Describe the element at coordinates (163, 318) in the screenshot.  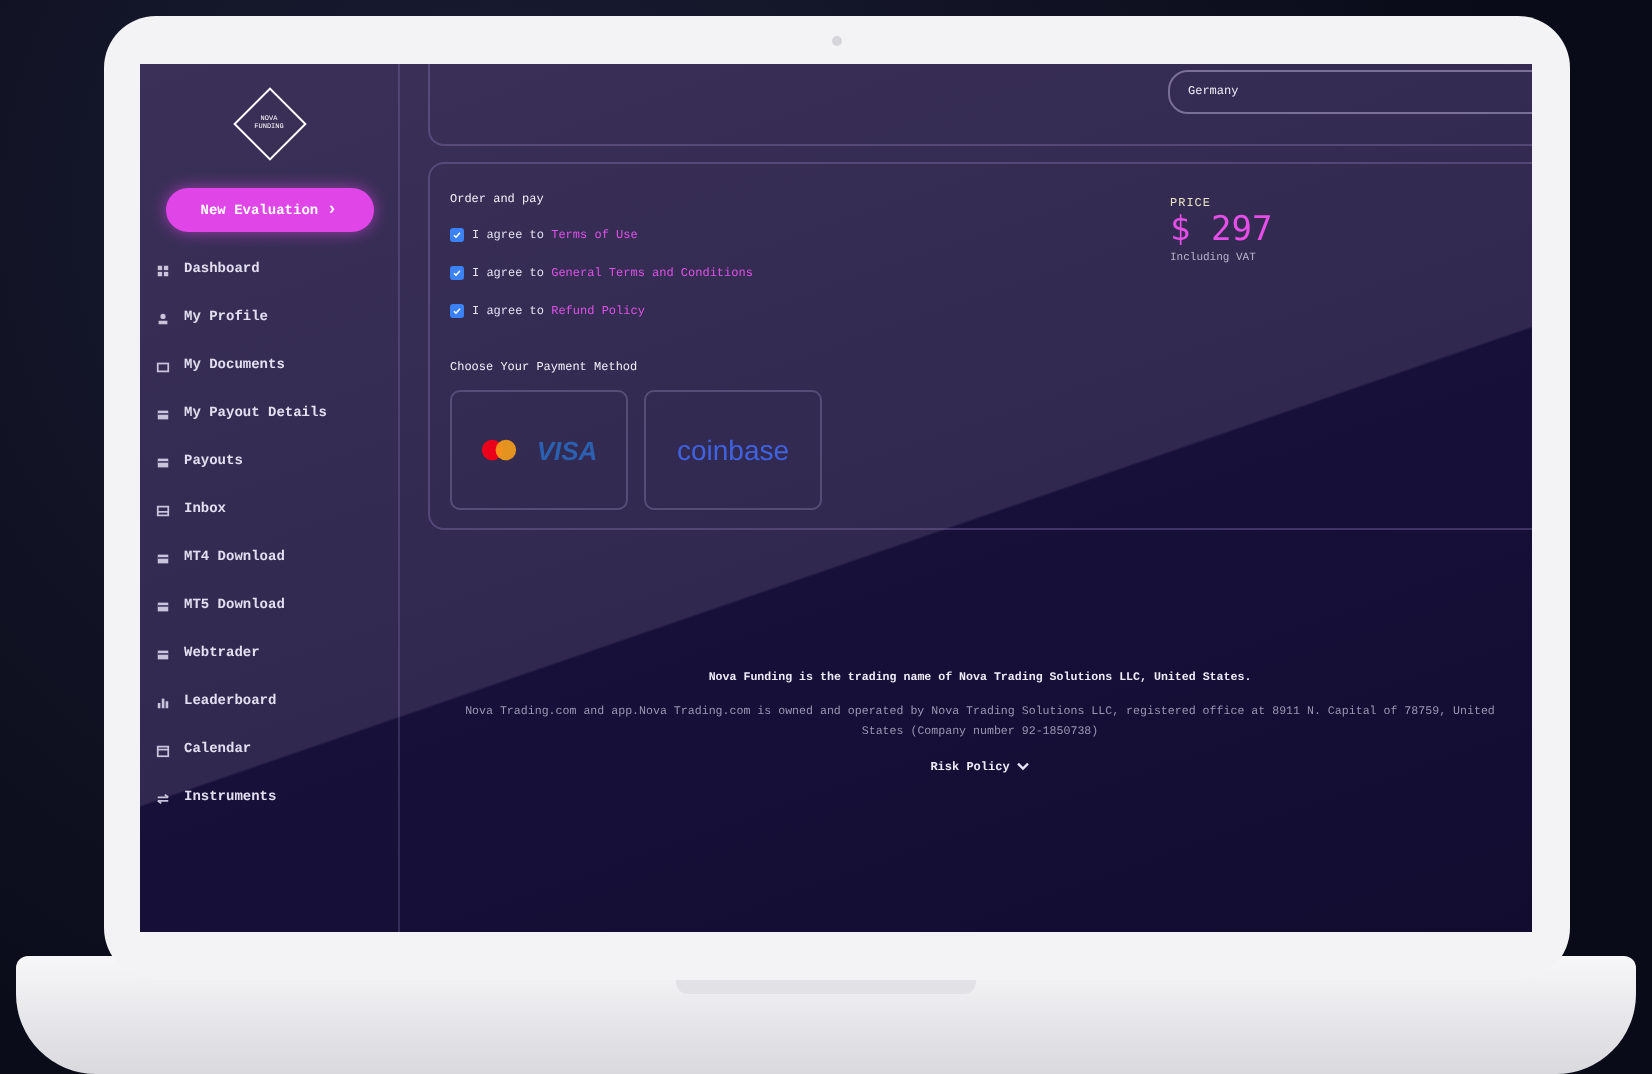
I see `user-icon` at that location.